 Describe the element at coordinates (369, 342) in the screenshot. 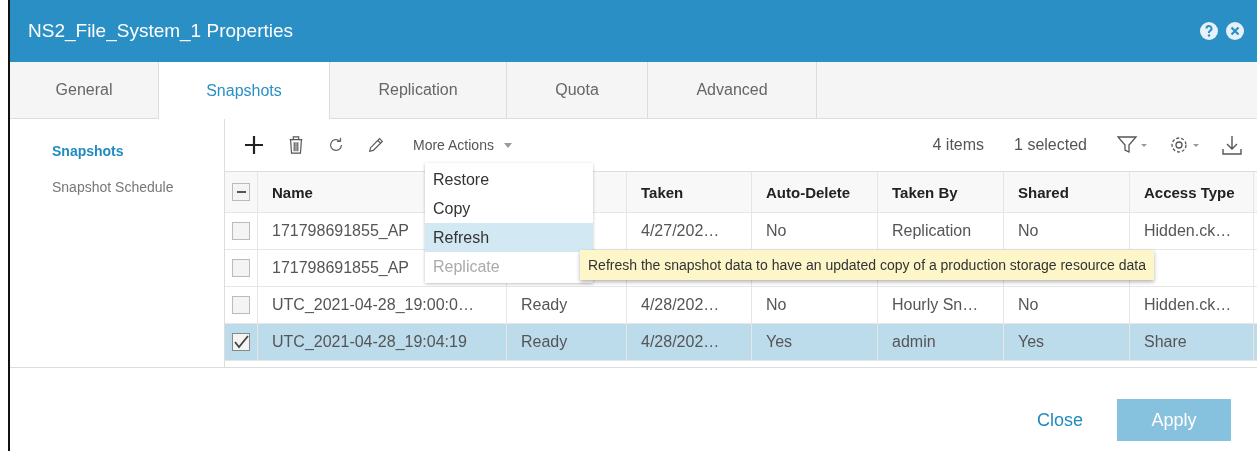

I see `table-cell: UTC_2021-04-28_19:04:19` at that location.